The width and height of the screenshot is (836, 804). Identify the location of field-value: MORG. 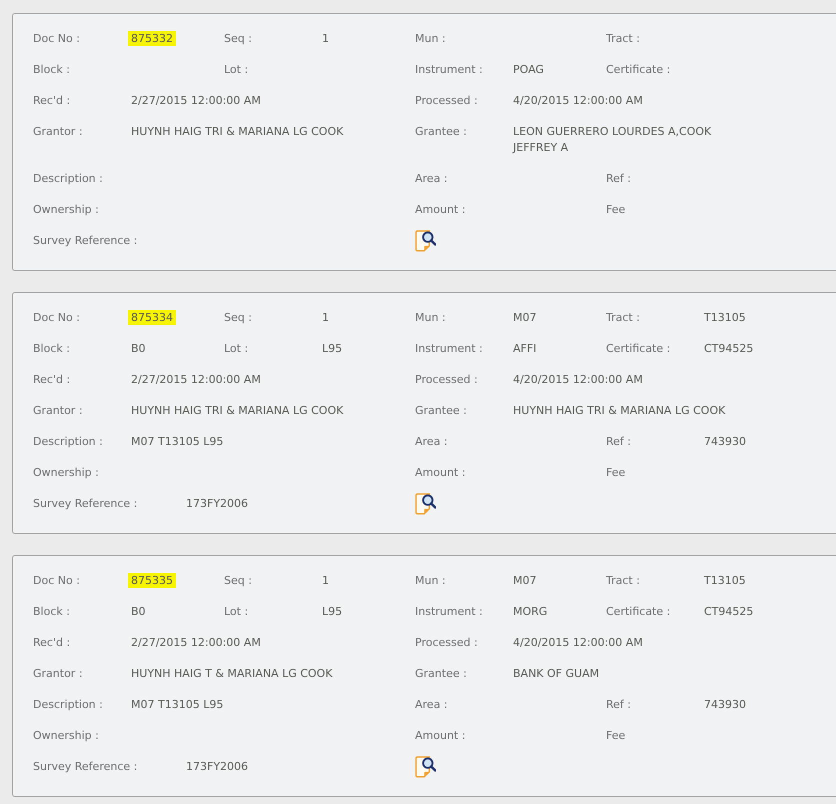
(530, 611).